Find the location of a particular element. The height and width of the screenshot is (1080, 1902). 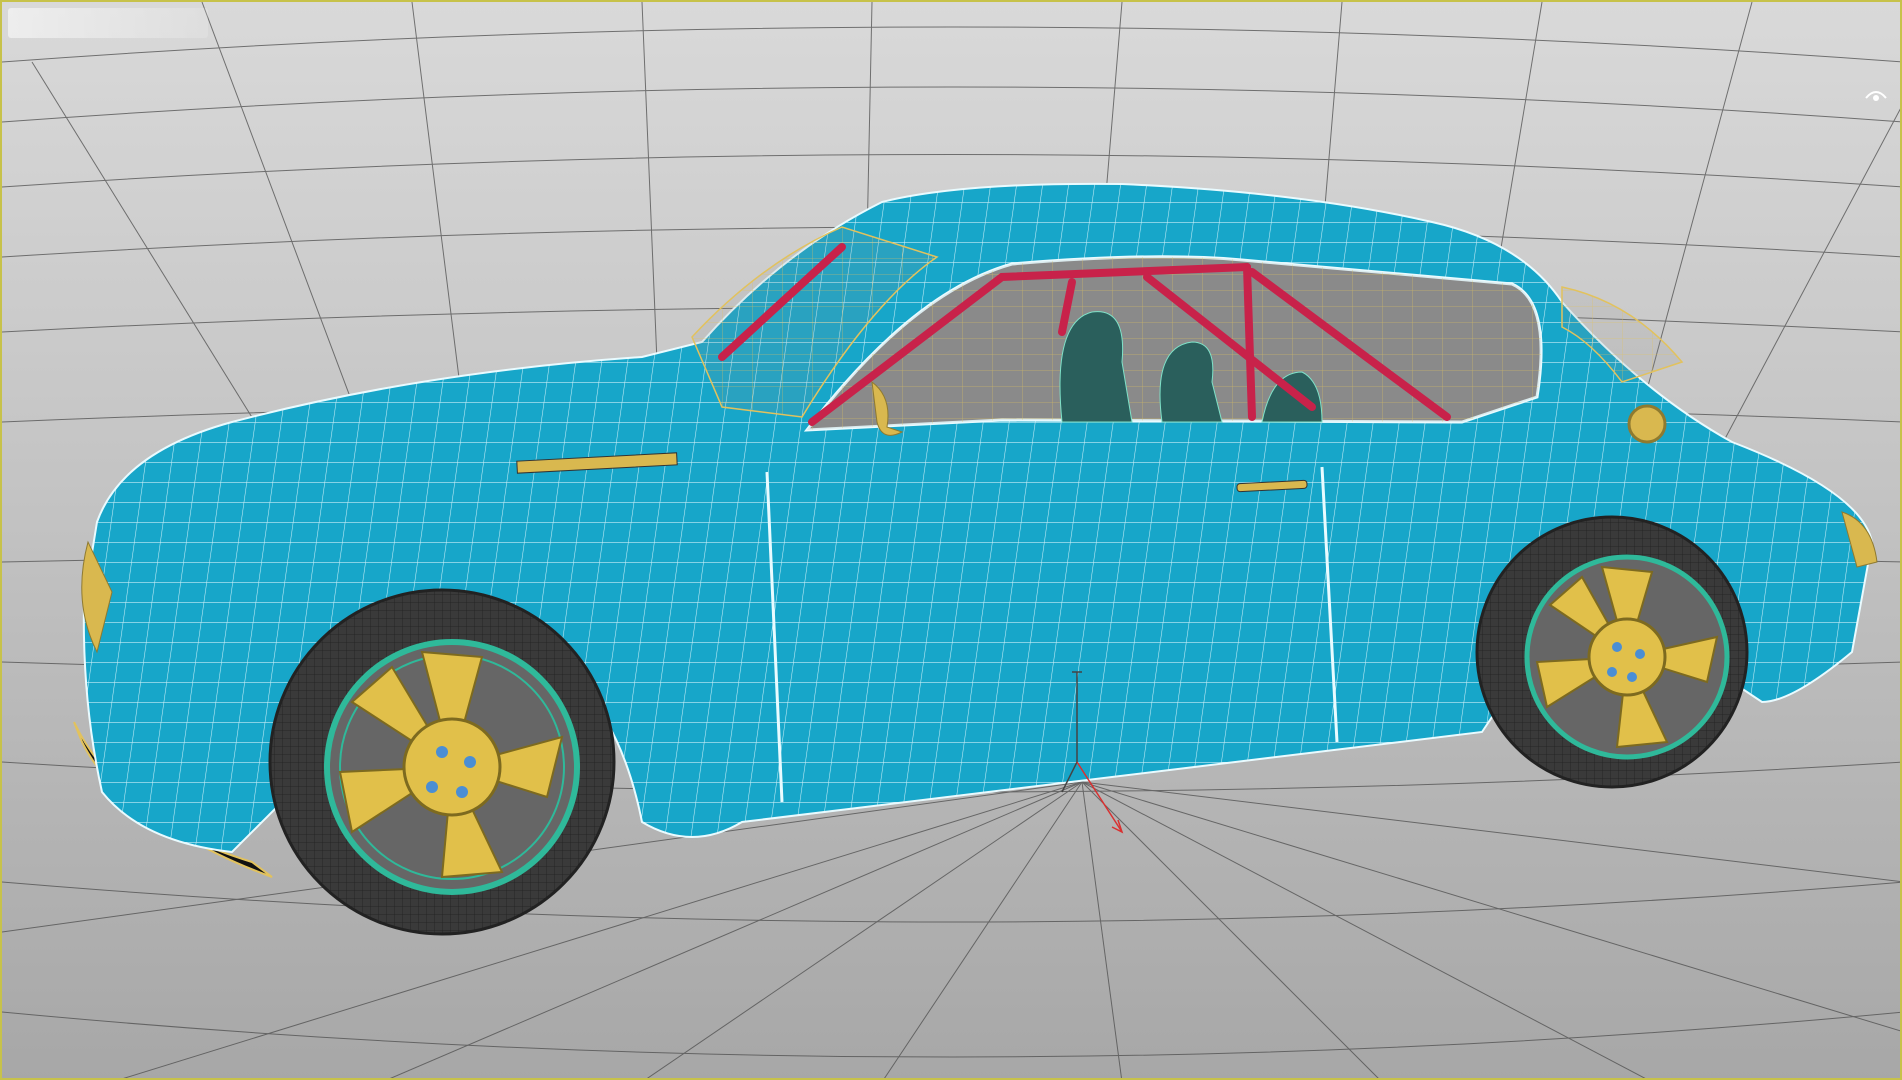

view-cube-icon is located at coordinates (1876, 95).